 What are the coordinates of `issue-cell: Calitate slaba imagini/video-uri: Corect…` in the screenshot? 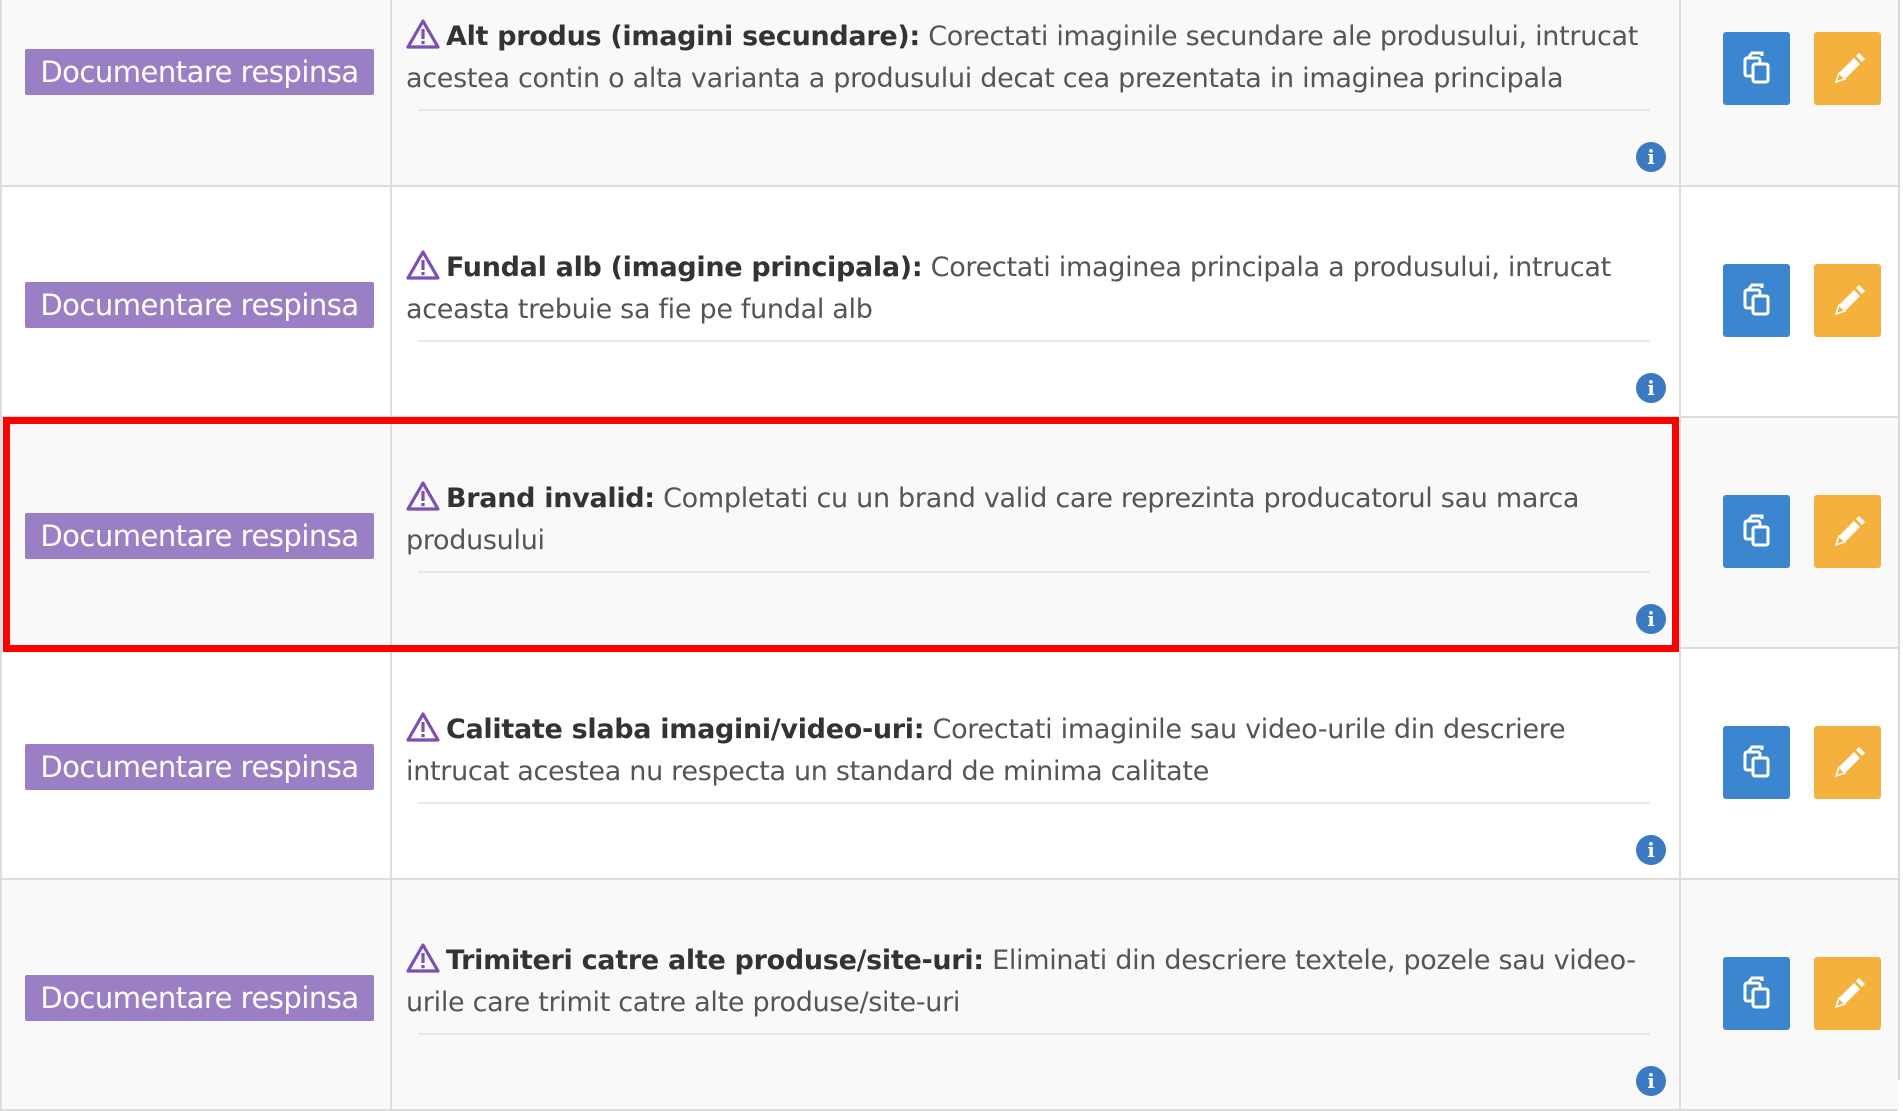 It's located at (1035, 763).